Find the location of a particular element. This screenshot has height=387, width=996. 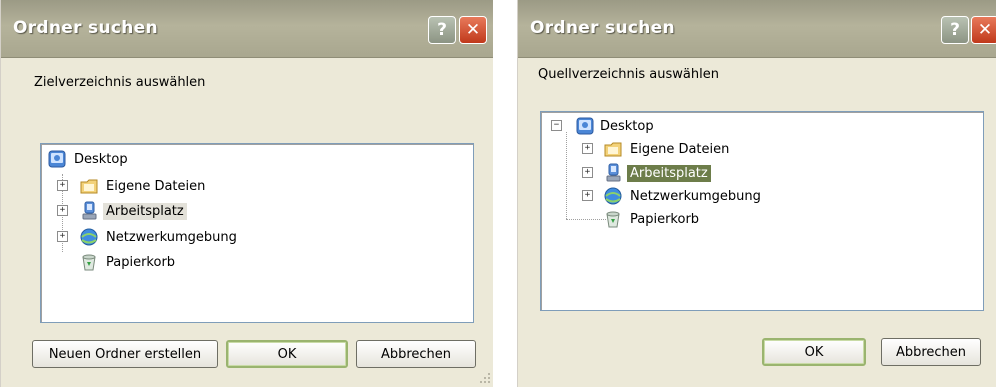

new-folder-button: Neuen Ordner erstellen is located at coordinates (125, 354).